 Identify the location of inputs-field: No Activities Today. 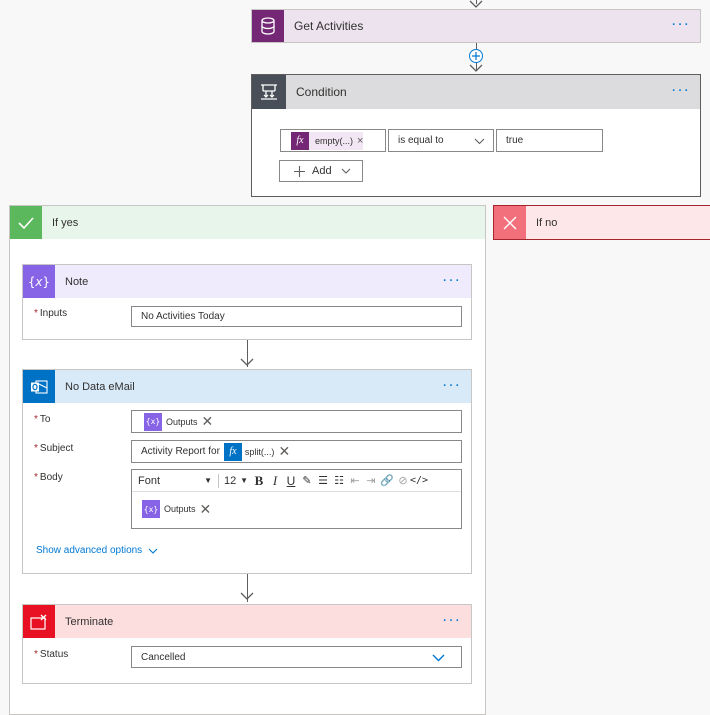
(296, 316).